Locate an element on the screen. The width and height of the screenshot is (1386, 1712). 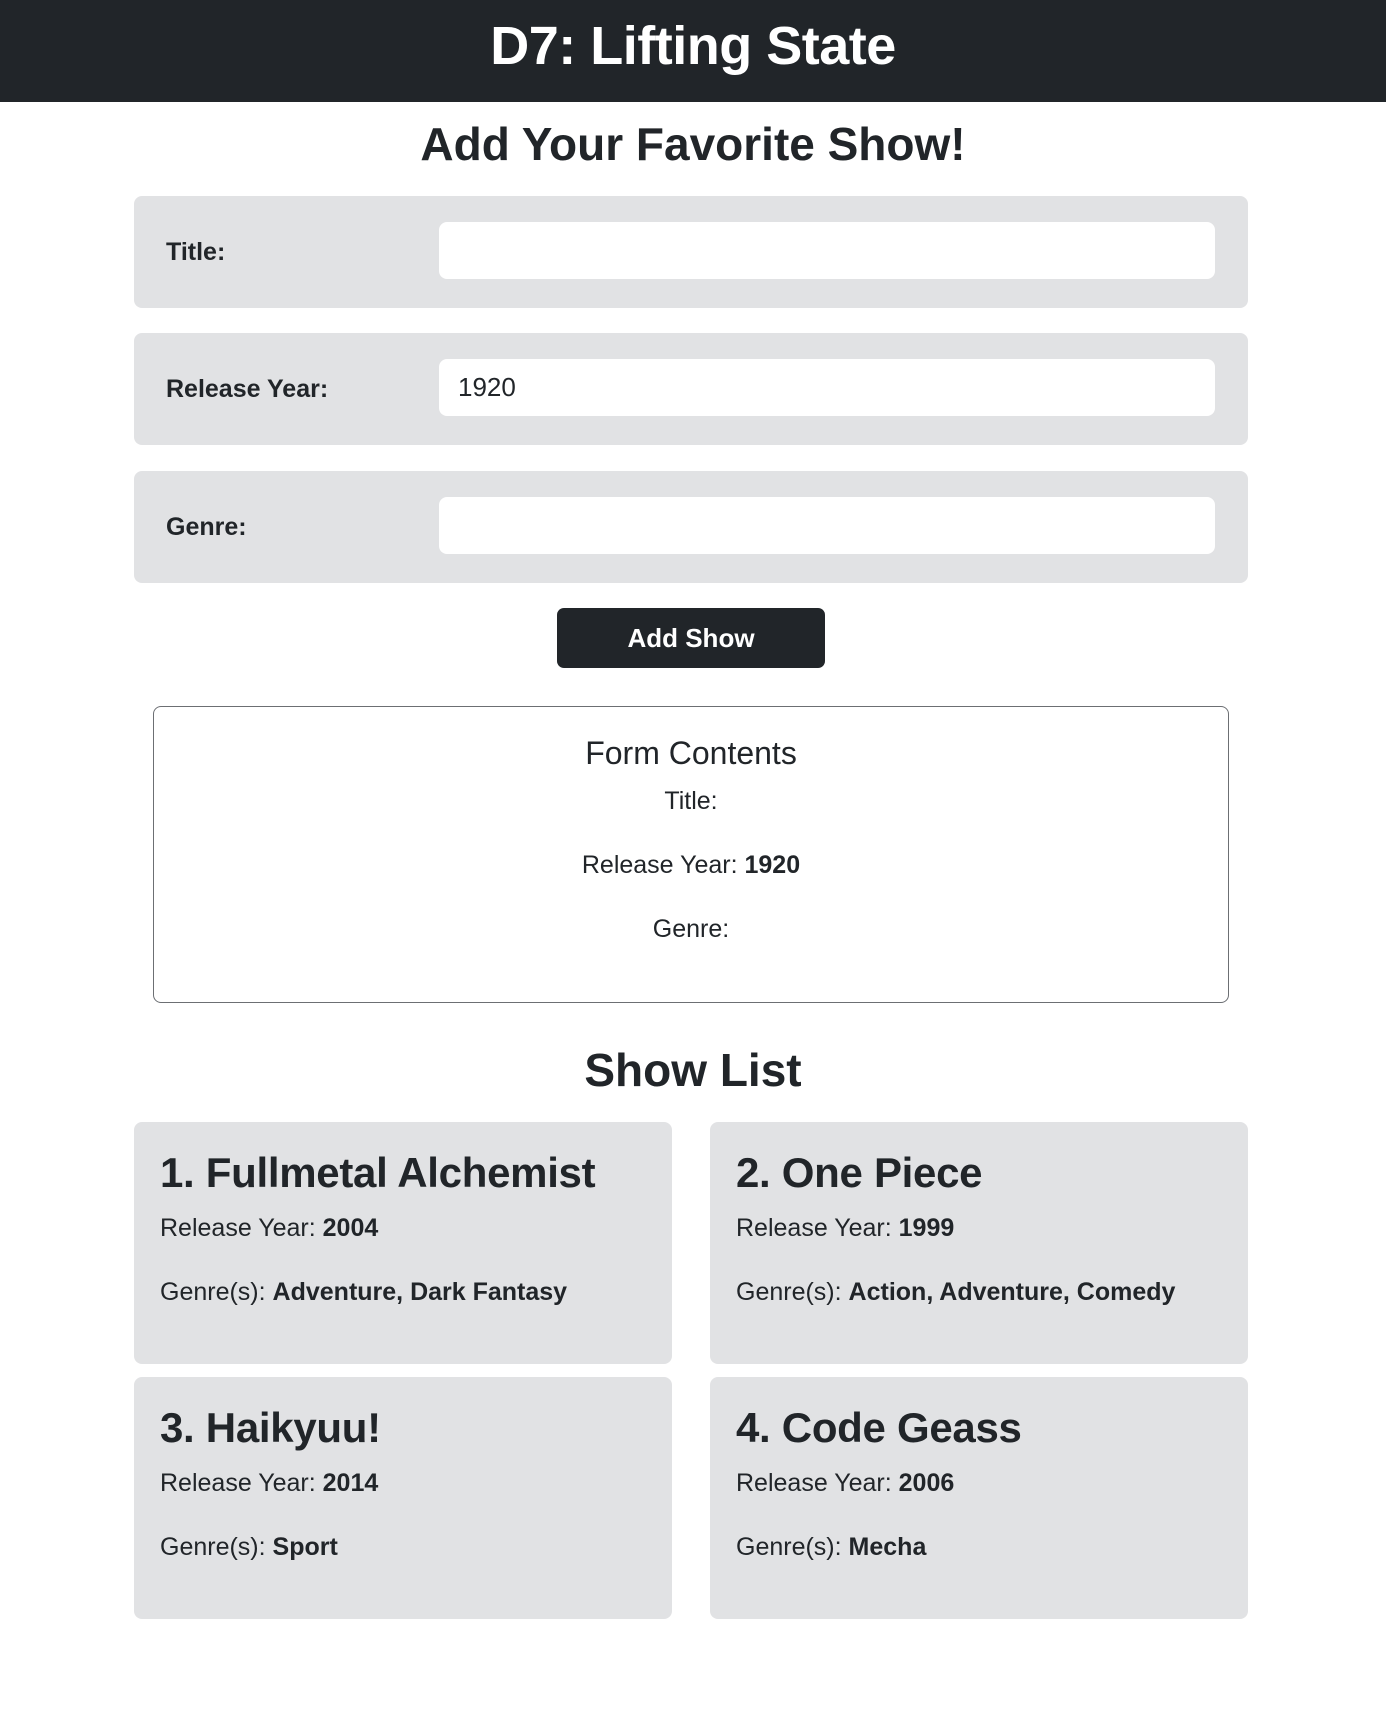
form-contents-title-label: Title: is located at coordinates (691, 801).